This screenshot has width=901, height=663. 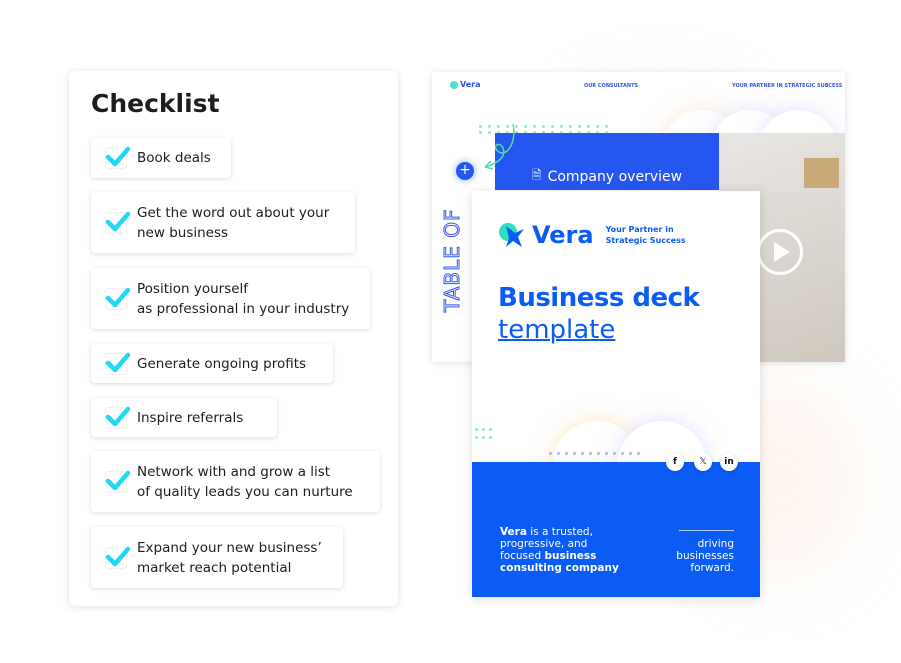 I want to click on vera-star-icon, so click(x=511, y=235).